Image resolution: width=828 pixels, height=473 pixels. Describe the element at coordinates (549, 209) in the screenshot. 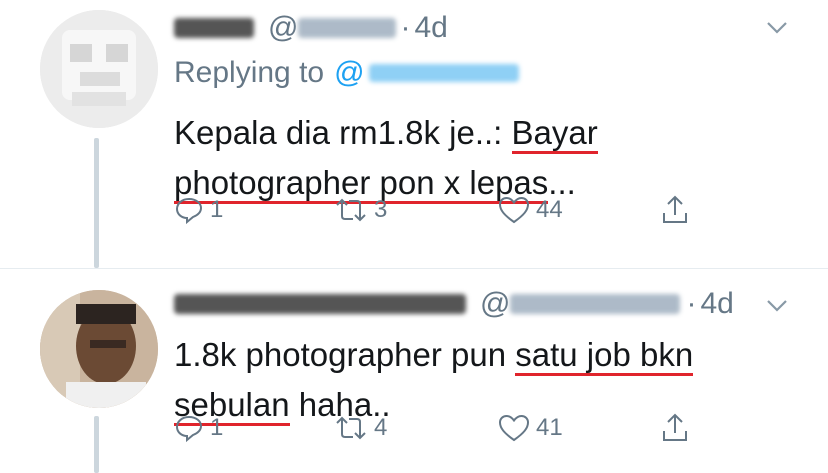

I see `like-count: 44` at that location.